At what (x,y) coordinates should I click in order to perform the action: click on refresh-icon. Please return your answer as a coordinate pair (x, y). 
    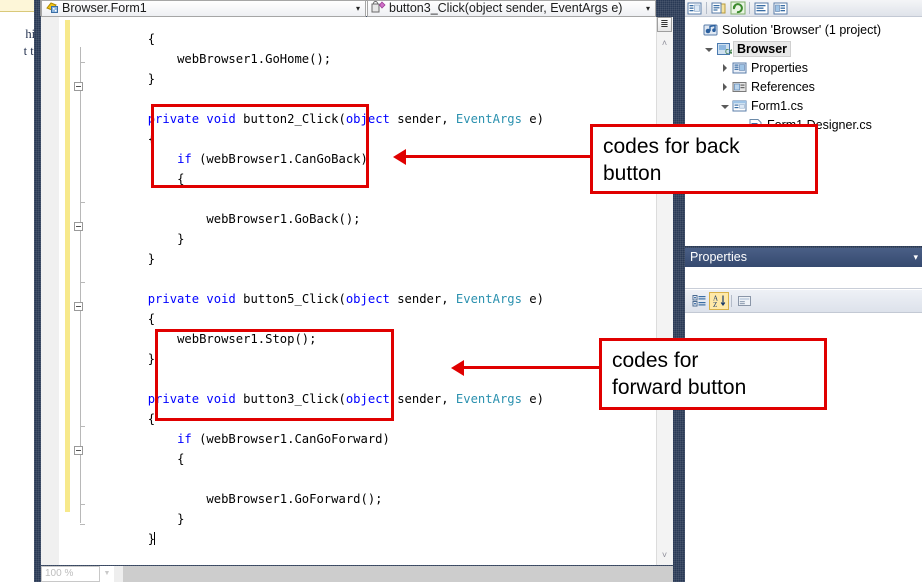
    Looking at the image, I should click on (737, 8).